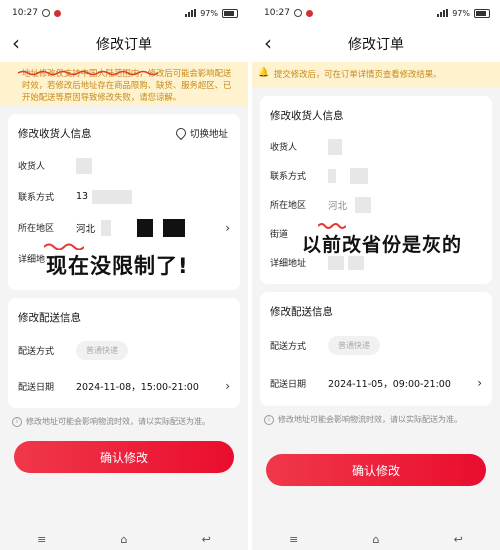 The width and height of the screenshot is (500, 550). What do you see at coordinates (82, 196) in the screenshot?
I see `contact-value: 13` at bounding box center [82, 196].